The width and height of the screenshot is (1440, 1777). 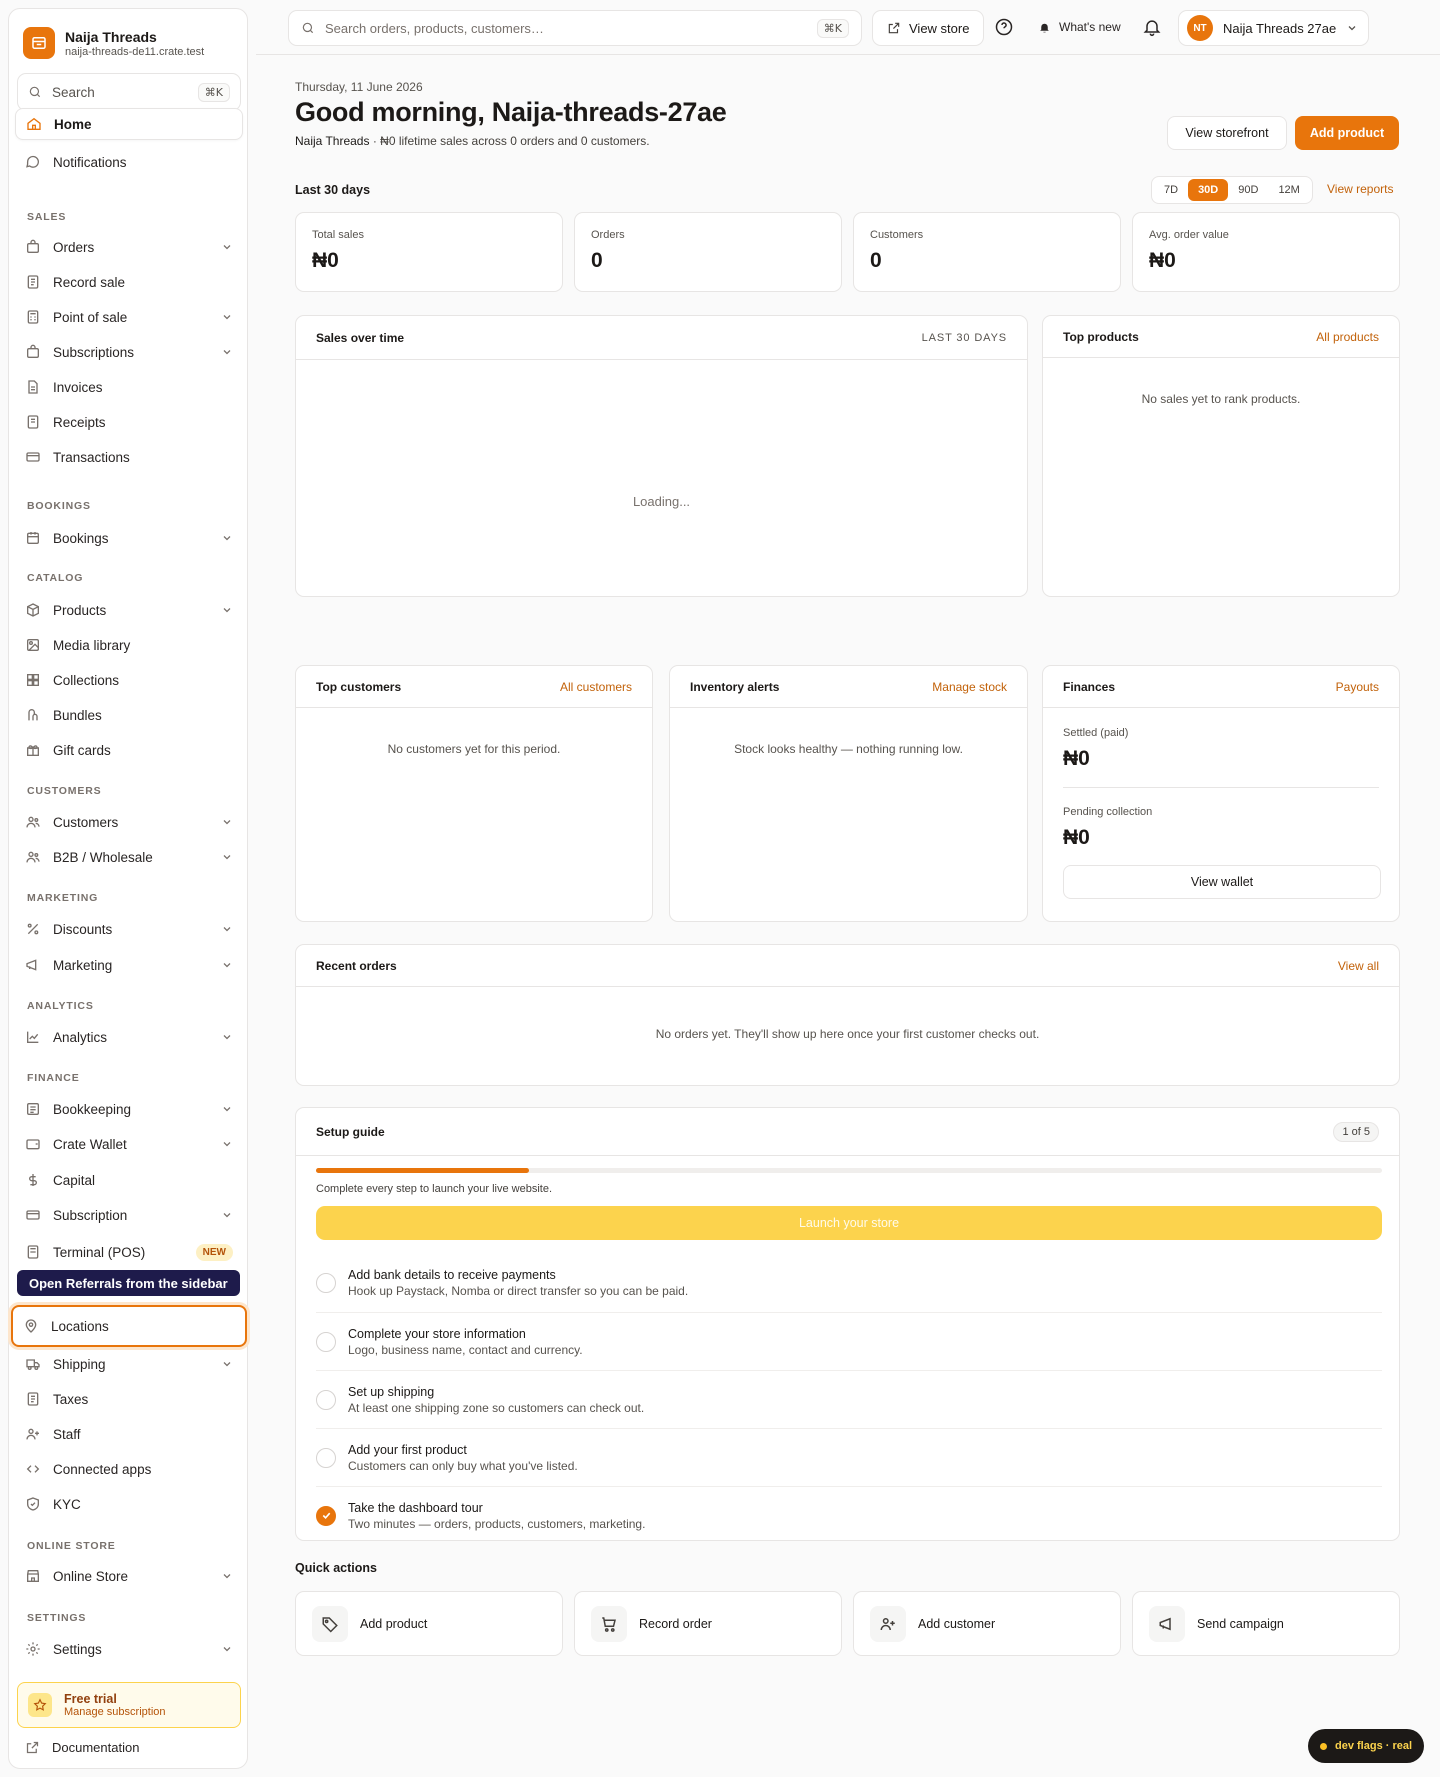 I want to click on sidebar-item-customers: Customers, so click(x=129, y=822).